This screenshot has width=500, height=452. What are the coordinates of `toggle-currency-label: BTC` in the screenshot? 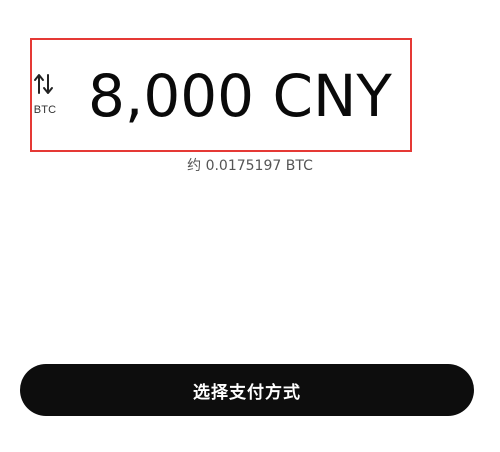 It's located at (45, 110).